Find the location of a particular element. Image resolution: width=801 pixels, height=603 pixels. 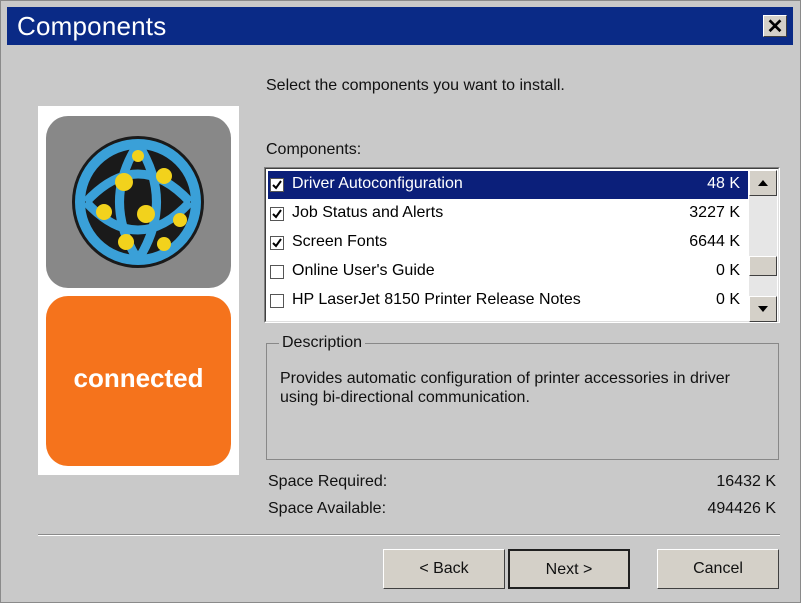

component-row: Screen Fonts 6644 K is located at coordinates (508, 243).